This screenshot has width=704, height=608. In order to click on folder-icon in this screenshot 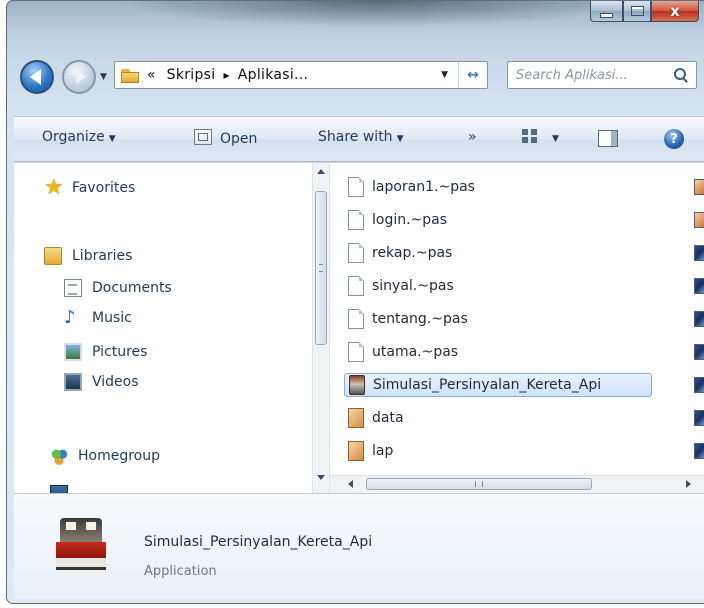, I will do `click(131, 75)`.